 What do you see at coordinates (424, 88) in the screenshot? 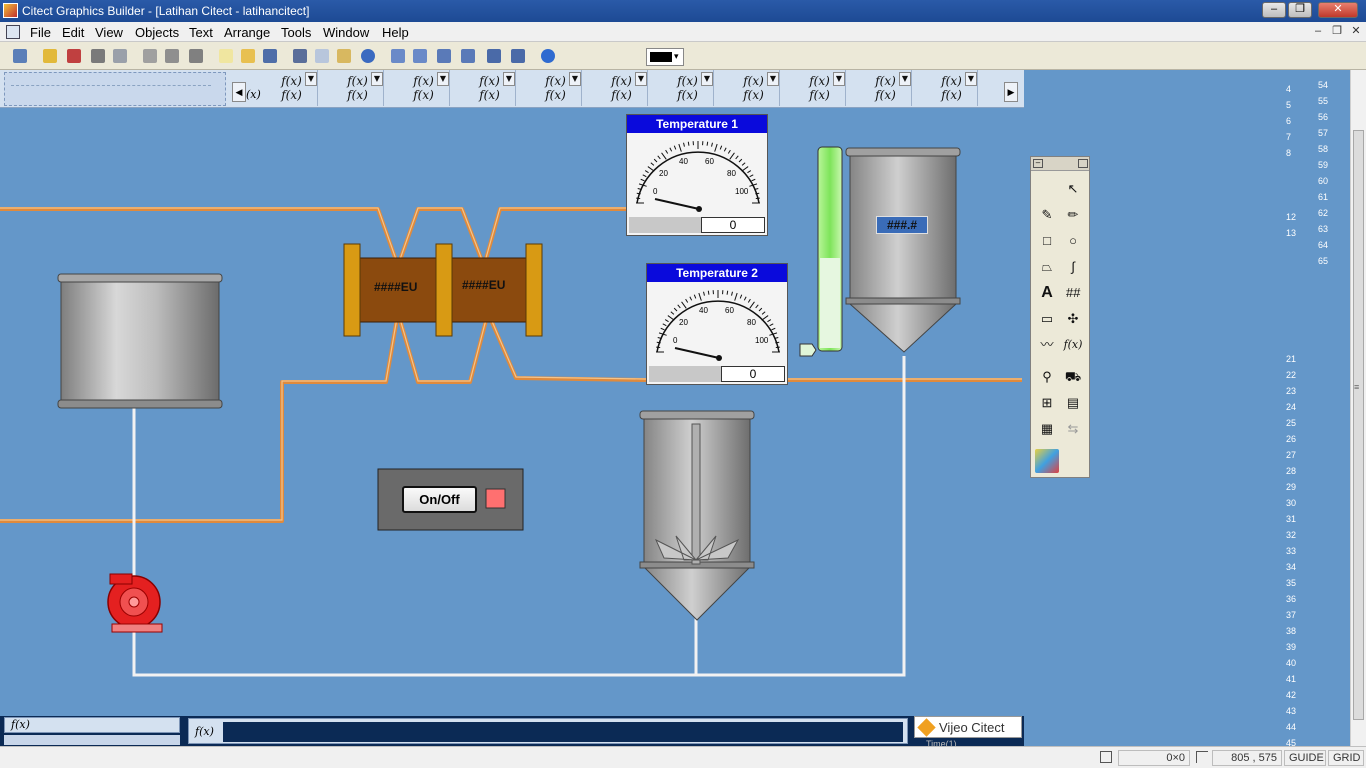
I see `genie-slot-3: f(x) f(x) ▼` at bounding box center [424, 88].